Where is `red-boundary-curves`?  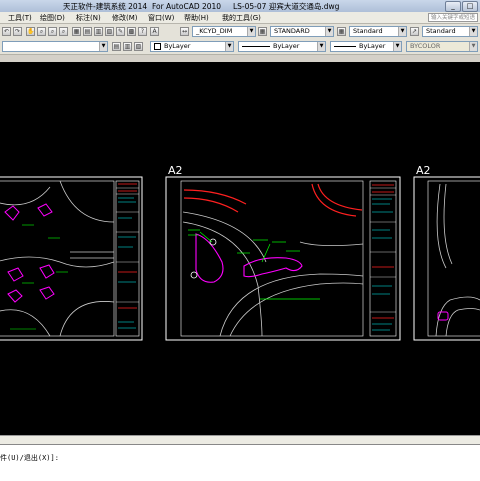 red-boundary-curves is located at coordinates (273, 200).